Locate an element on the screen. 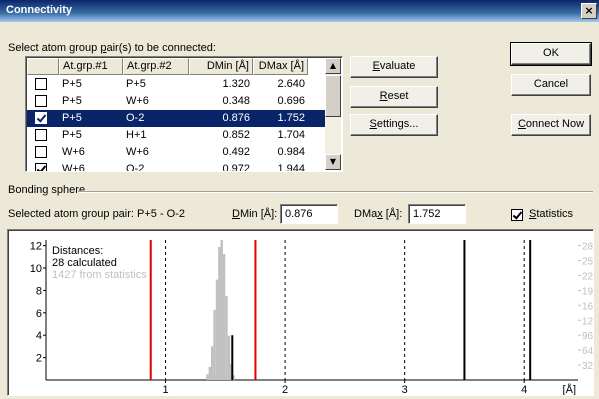 This screenshot has height=399, width=599. calc-bar is located at coordinates (232, 357).